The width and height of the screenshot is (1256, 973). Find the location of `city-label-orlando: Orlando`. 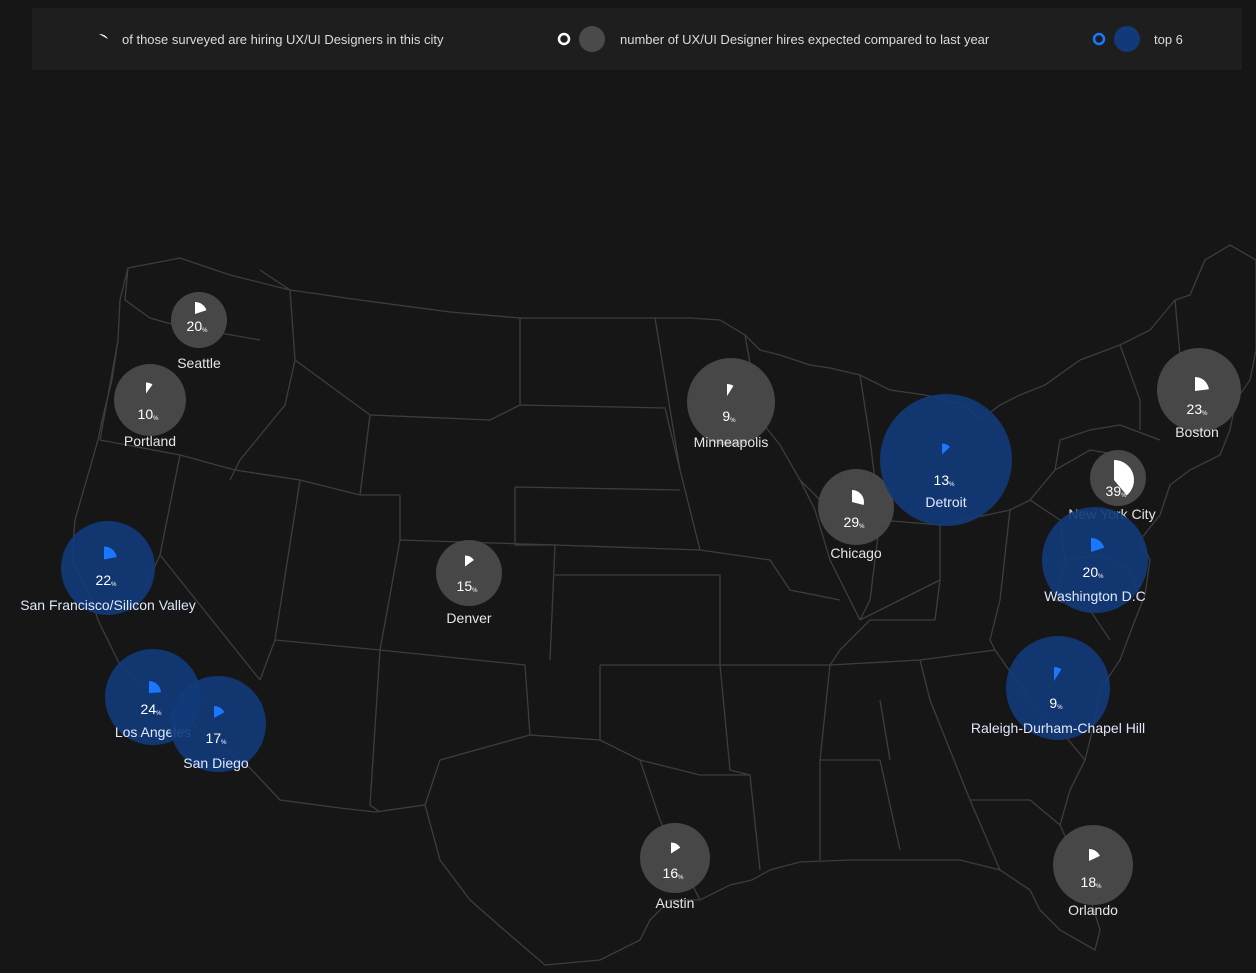

city-label-orlando: Orlando is located at coordinates (1093, 910).